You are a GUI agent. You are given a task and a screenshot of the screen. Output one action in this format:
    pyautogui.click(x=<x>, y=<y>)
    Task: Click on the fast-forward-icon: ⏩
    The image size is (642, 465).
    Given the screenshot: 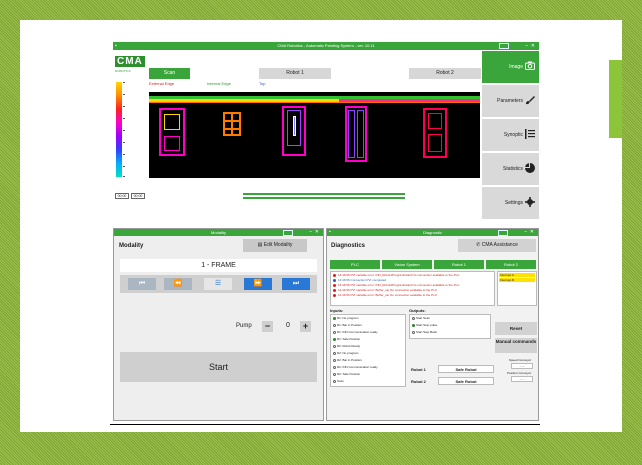 What is the action you would take?
    pyautogui.click(x=258, y=283)
    